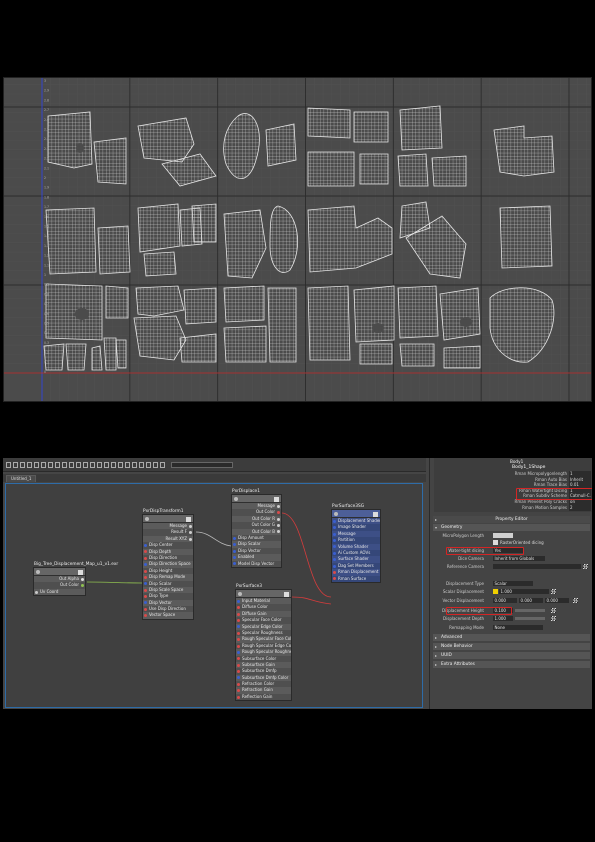 This screenshot has width=595, height=842. I want to click on micropolygon-length-field, so click(503, 535).